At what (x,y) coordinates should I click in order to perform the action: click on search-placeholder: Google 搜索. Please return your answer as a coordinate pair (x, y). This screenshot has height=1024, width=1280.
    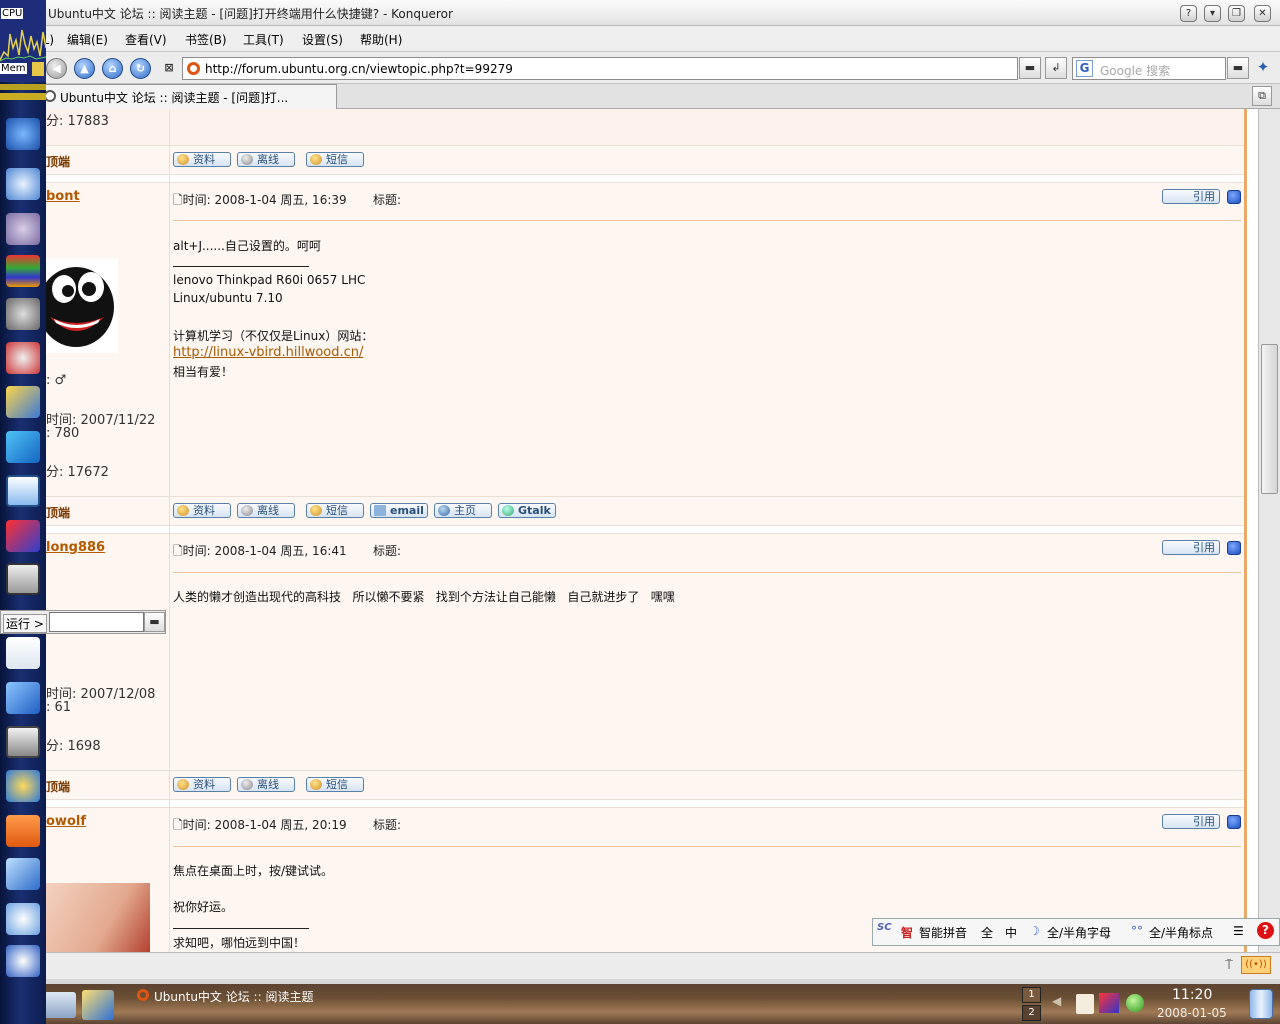
    Looking at the image, I should click on (1135, 70).